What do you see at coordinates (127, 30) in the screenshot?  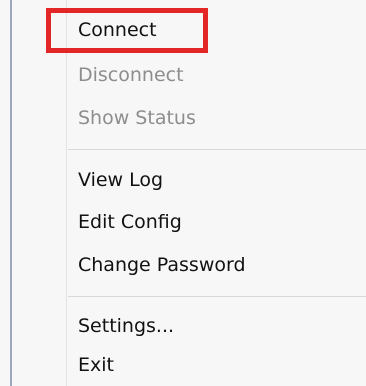 I see `highlight-box` at bounding box center [127, 30].